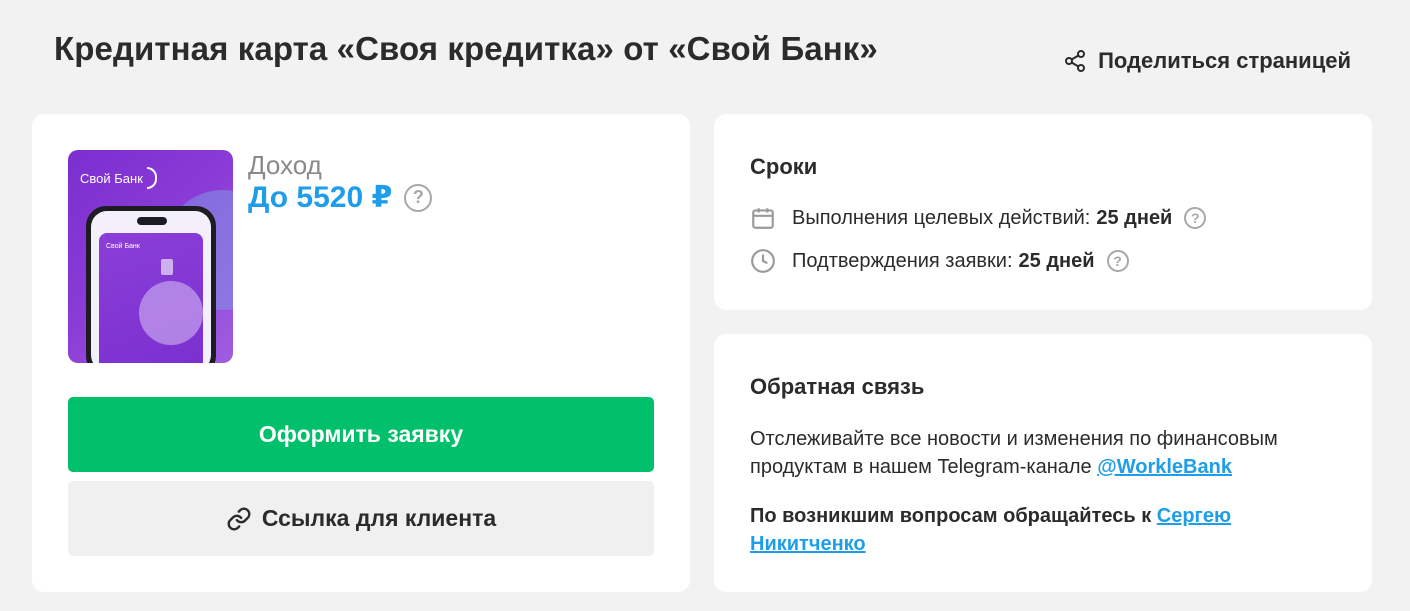  I want to click on product-image: Свой Банк Свой Банк, so click(150, 256).